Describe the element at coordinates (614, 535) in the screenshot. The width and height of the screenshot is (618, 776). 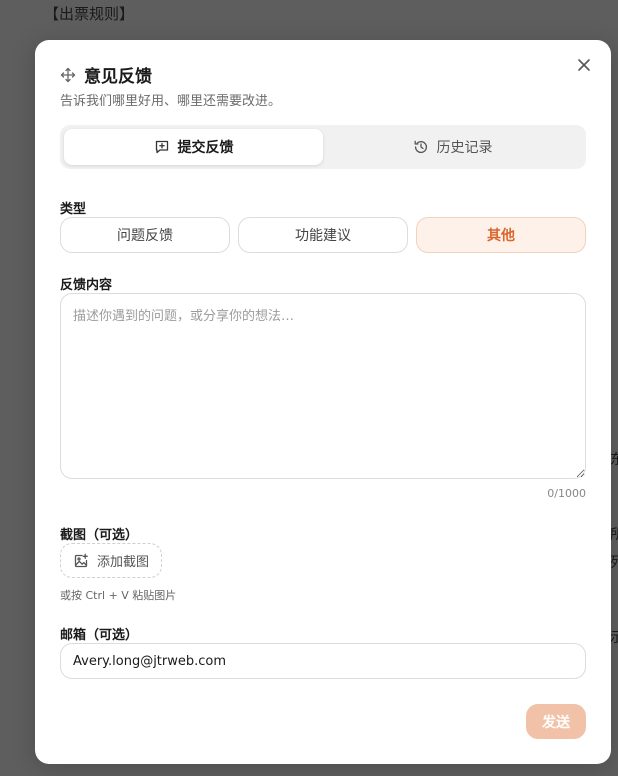
I see `background-text-fragment: 所` at that location.